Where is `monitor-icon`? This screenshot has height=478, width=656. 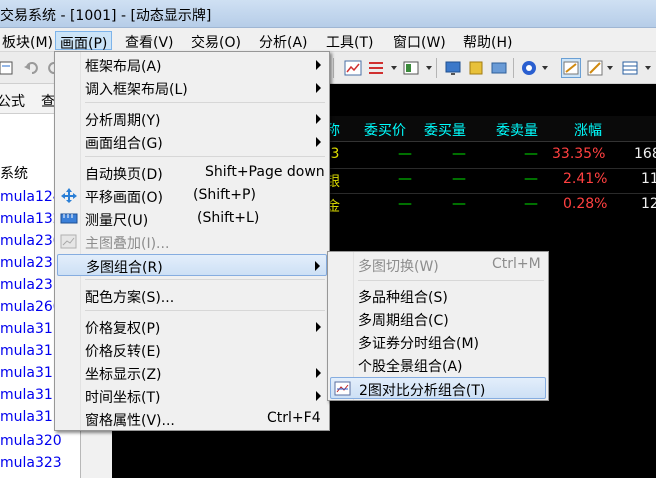
monitor-icon is located at coordinates (453, 68).